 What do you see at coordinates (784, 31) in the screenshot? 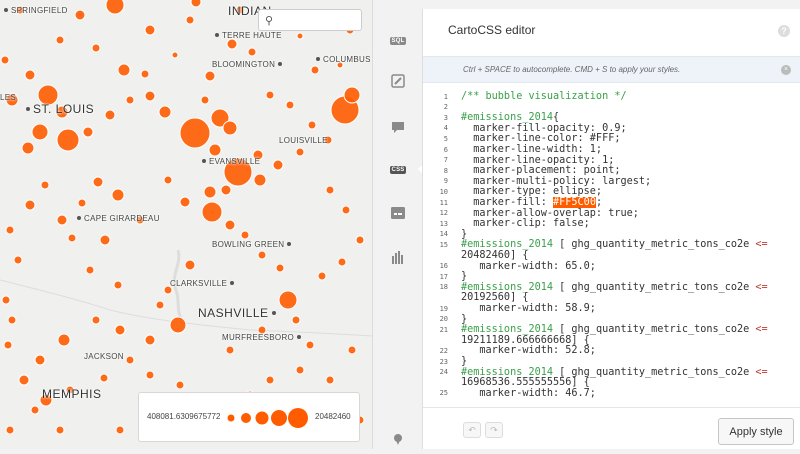
I see `help-icon: ?` at bounding box center [784, 31].